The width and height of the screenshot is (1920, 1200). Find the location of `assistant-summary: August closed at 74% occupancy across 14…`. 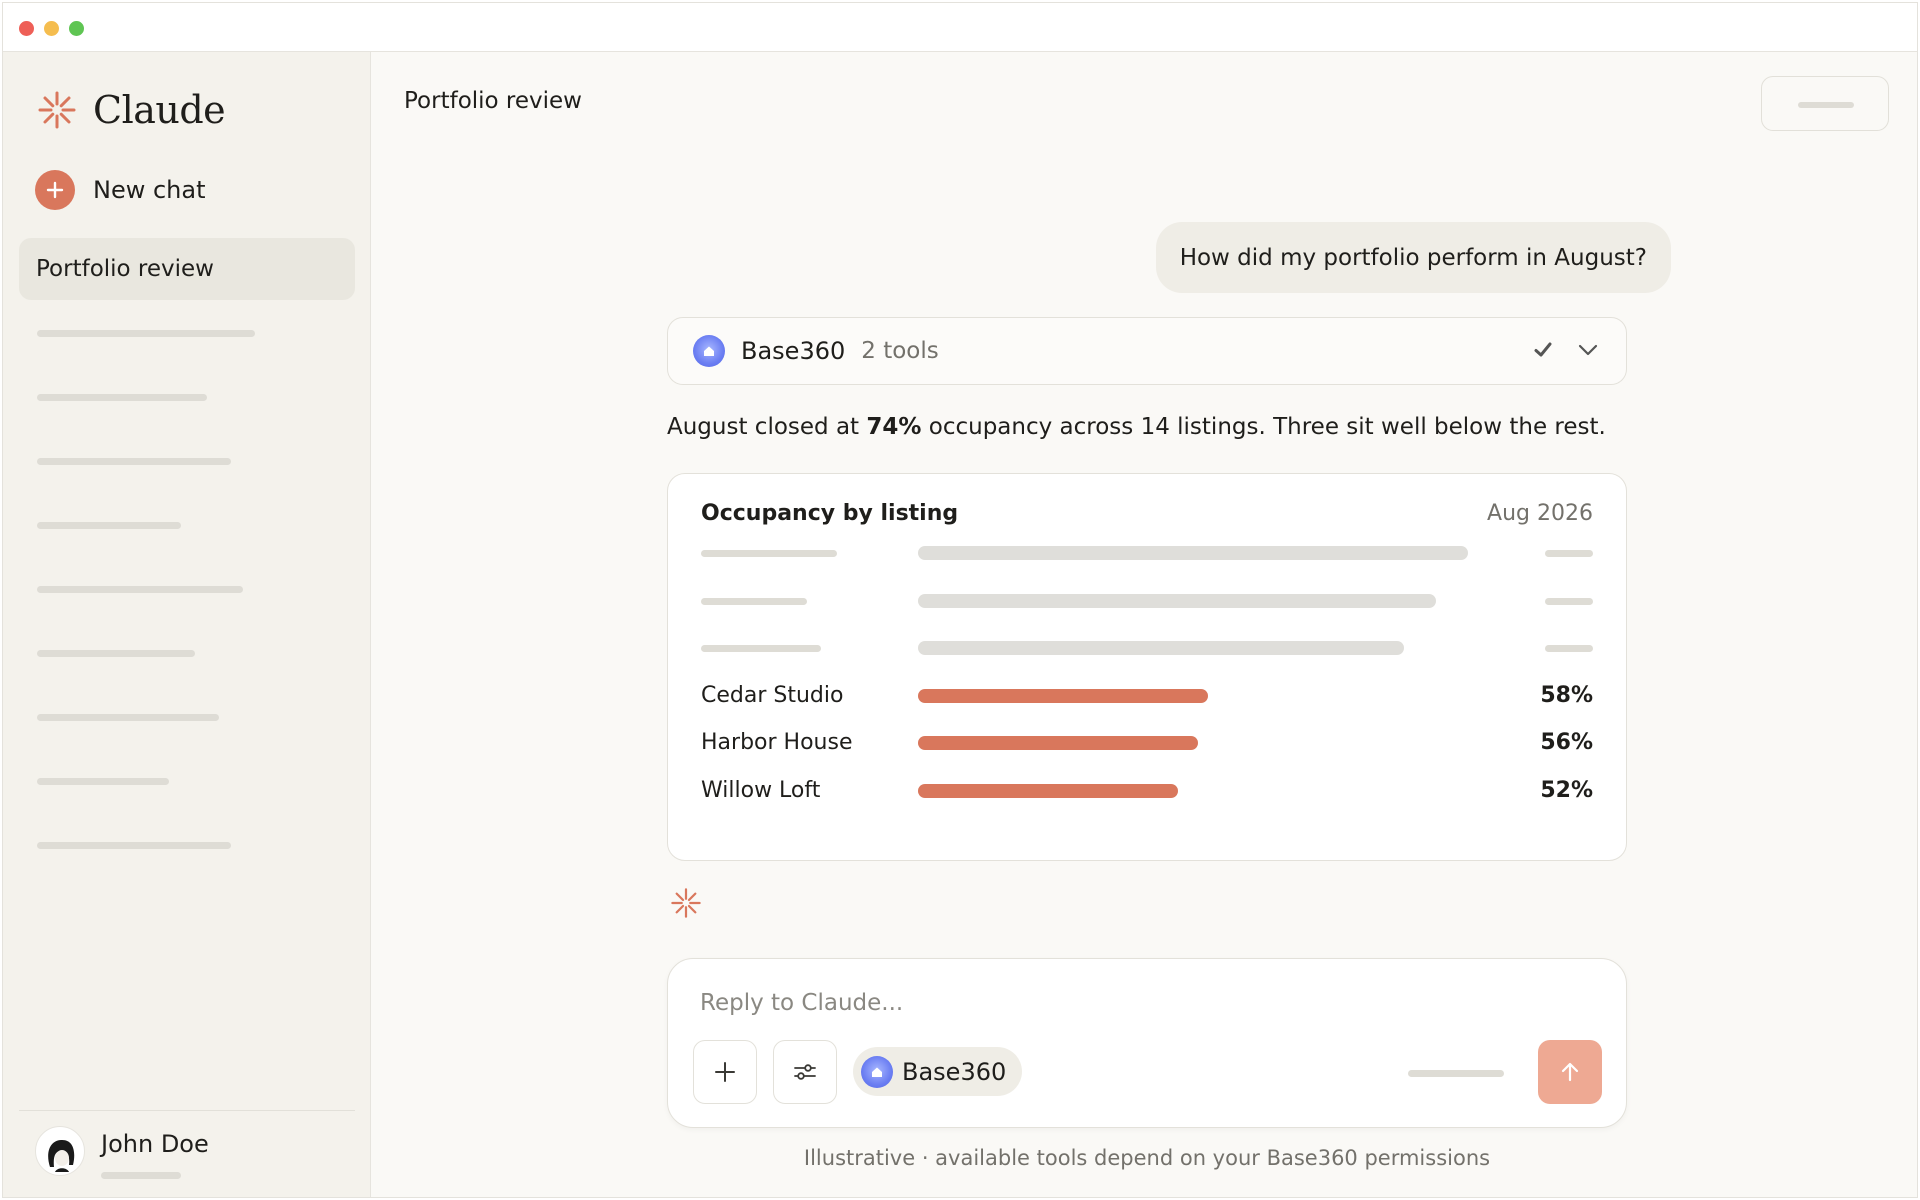

assistant-summary: August closed at 74% occupancy across 14… is located at coordinates (1136, 427).